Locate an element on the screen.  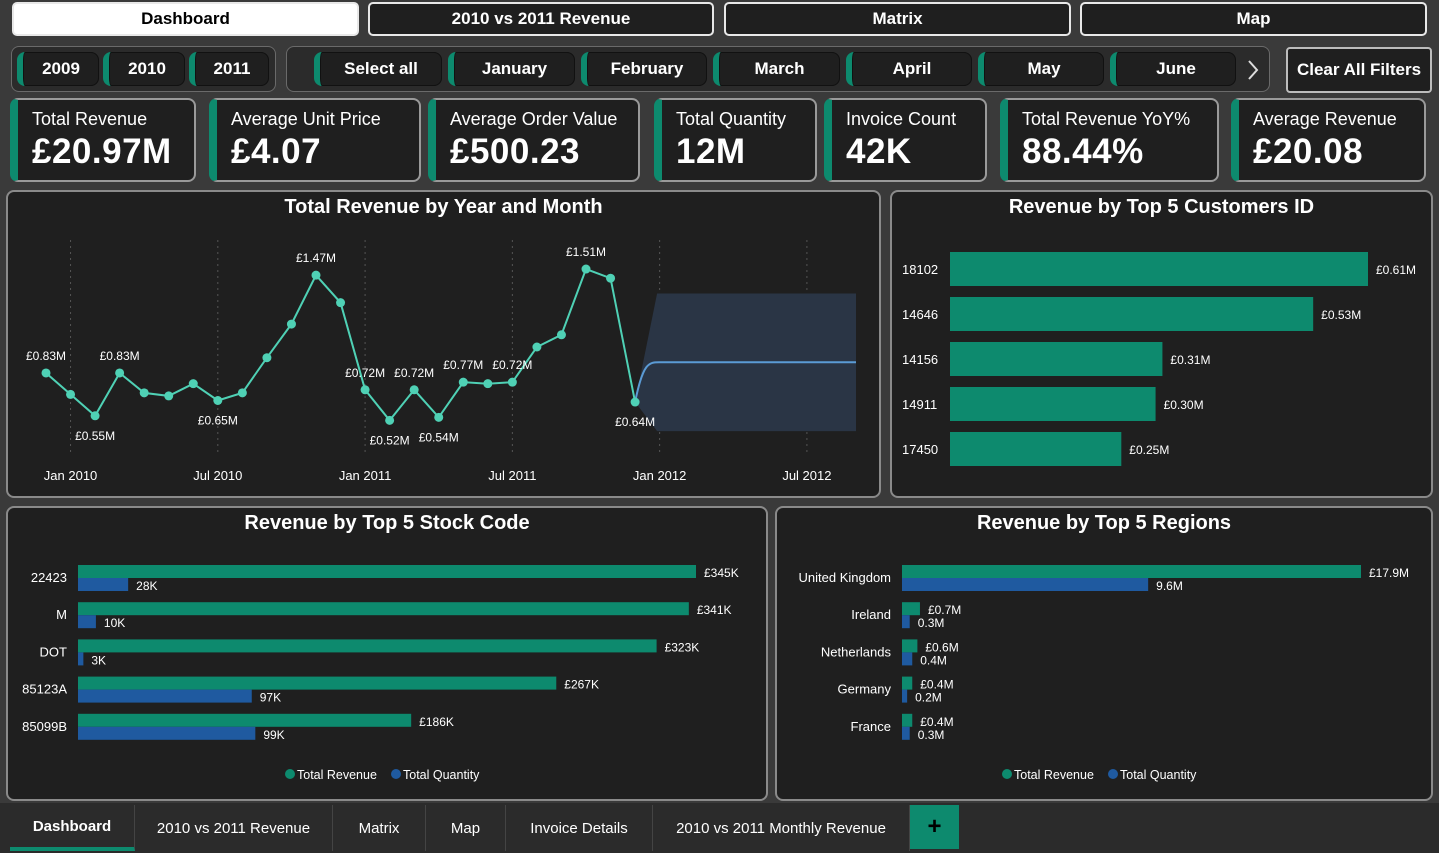
tab-matrix: Matrix is located at coordinates (379, 828).